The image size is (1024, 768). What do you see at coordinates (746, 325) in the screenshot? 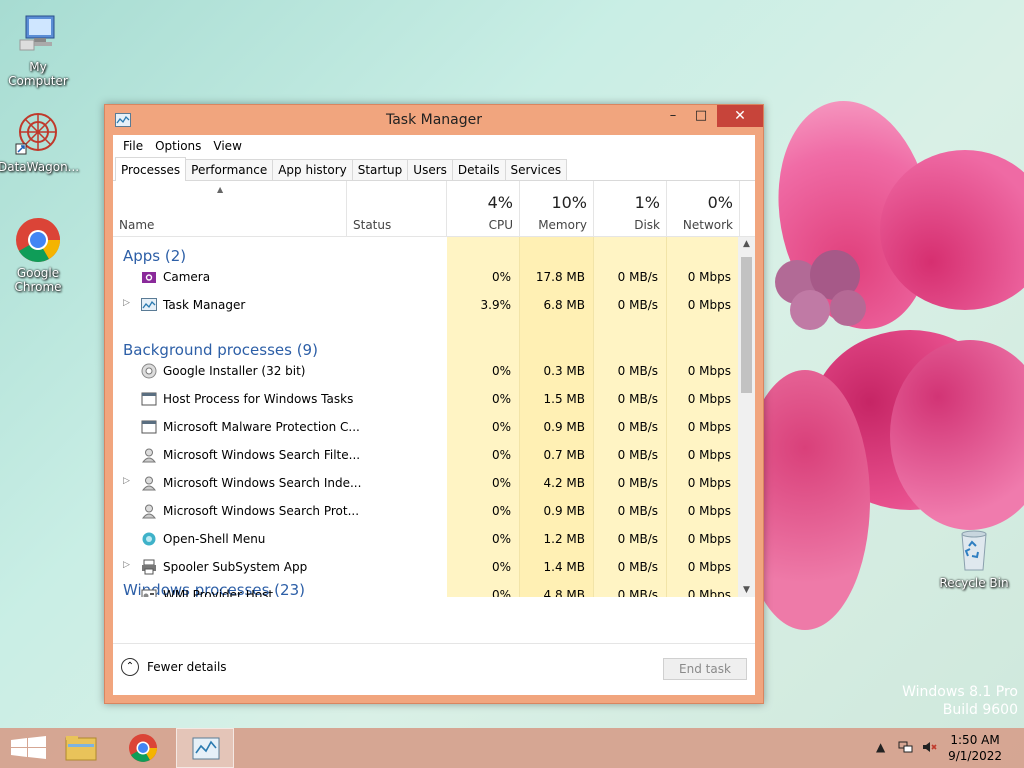
I see `scrollbar-thumb` at bounding box center [746, 325].